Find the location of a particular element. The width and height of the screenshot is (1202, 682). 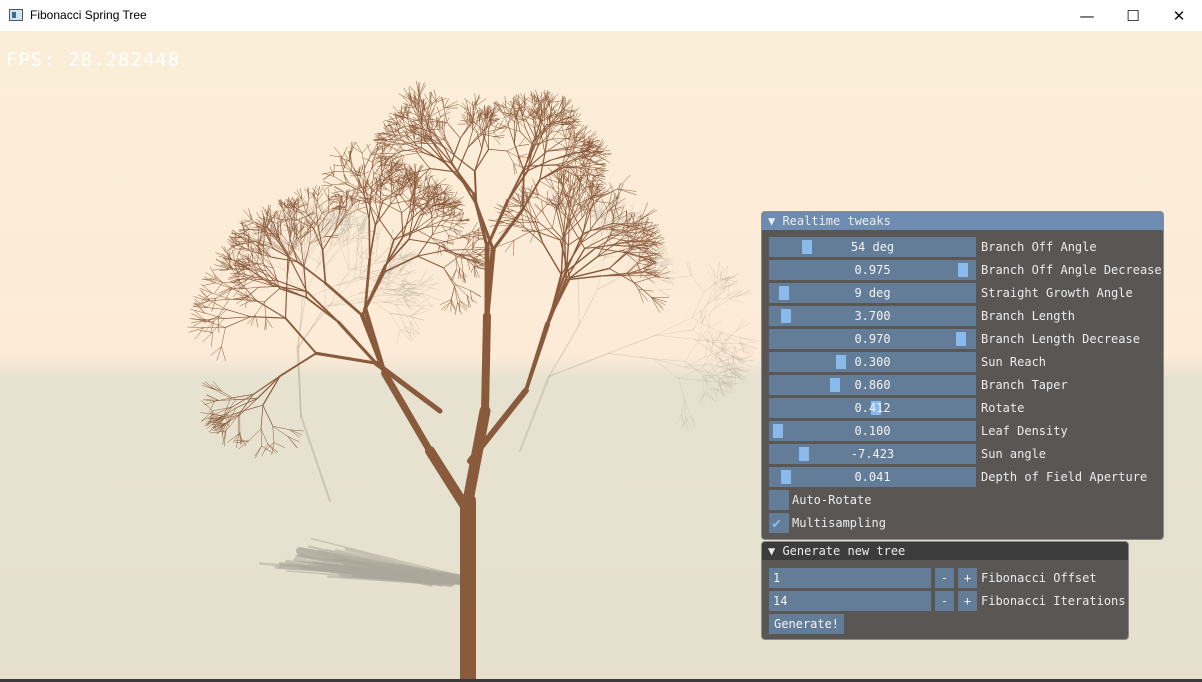

slider-track: 0.412 is located at coordinates (872, 408).